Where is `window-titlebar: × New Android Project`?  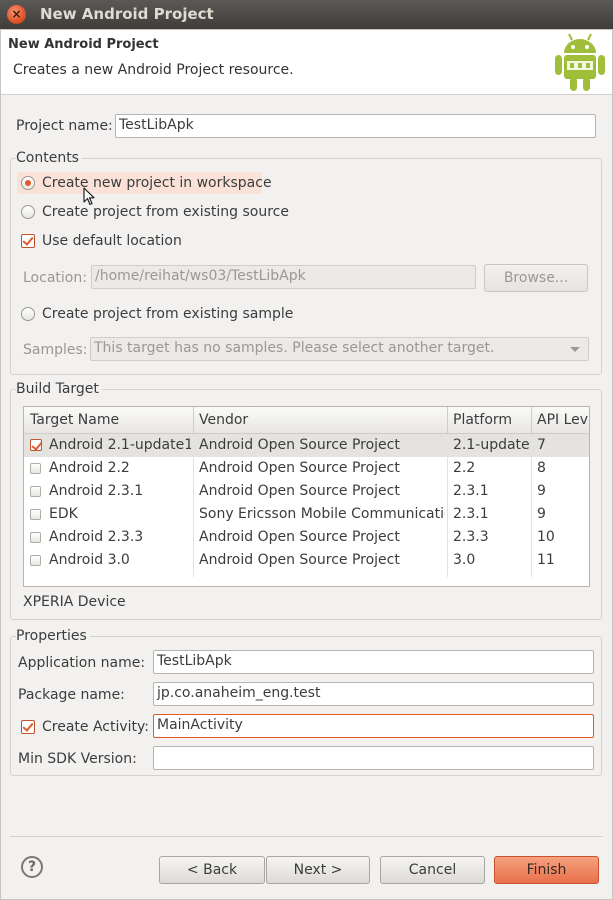
window-titlebar: × New Android Project is located at coordinates (306, 14).